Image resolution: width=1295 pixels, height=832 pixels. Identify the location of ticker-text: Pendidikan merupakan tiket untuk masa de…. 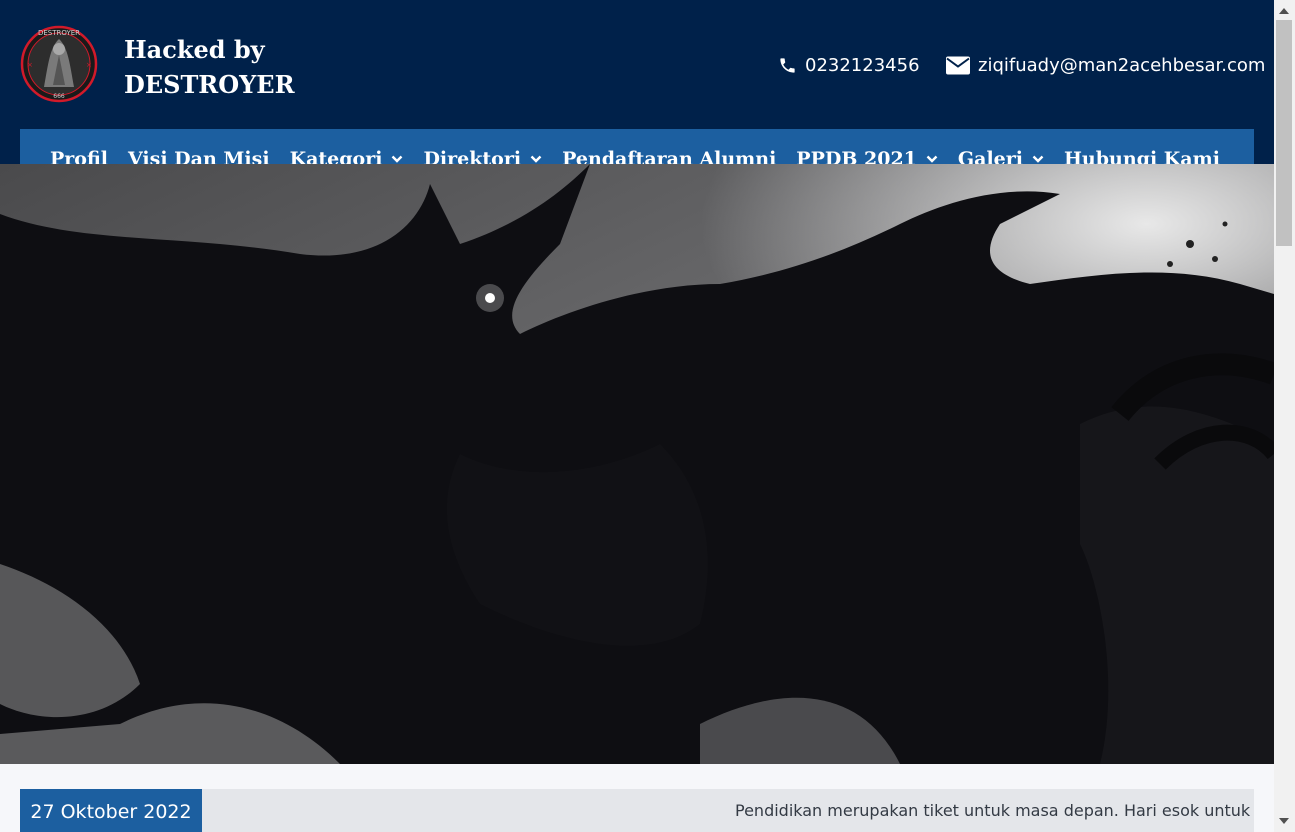
(994, 810).